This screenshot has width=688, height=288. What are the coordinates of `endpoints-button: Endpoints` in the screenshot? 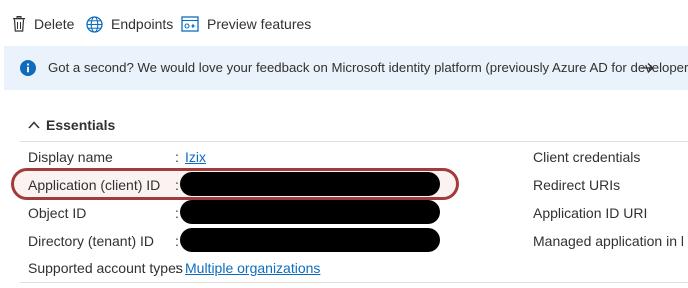 It's located at (129, 24).